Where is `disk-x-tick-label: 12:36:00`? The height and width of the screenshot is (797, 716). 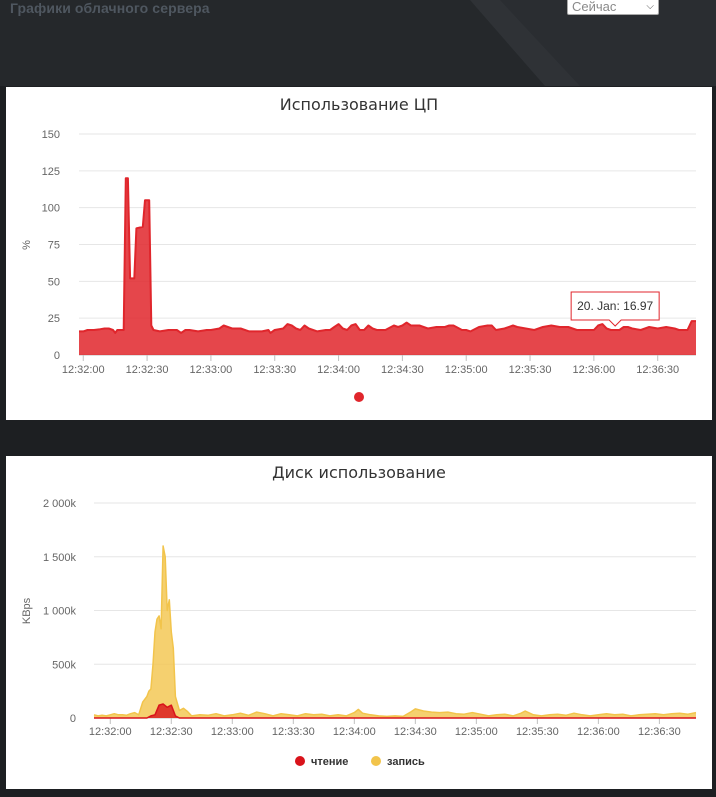
disk-x-tick-label: 12:36:00 is located at coordinates (598, 732).